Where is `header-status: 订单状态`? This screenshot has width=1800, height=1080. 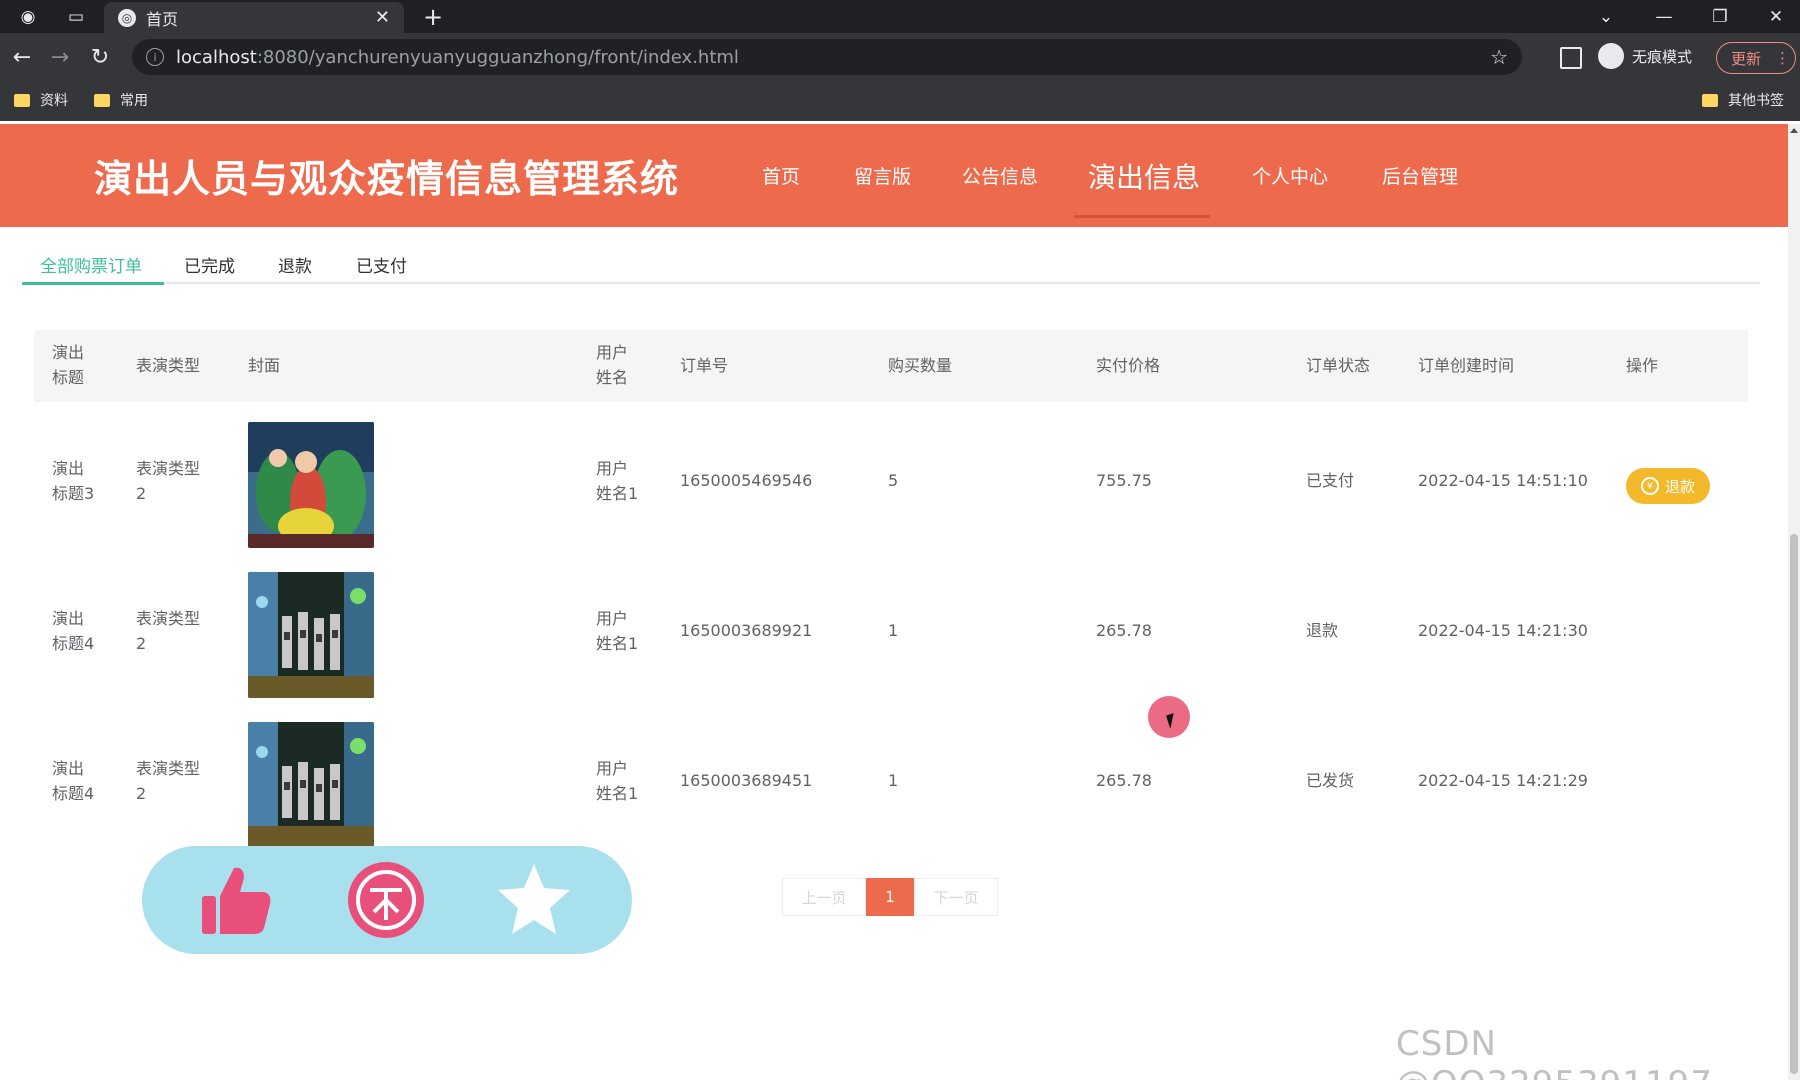
header-status: 订单状态 is located at coordinates (1338, 365).